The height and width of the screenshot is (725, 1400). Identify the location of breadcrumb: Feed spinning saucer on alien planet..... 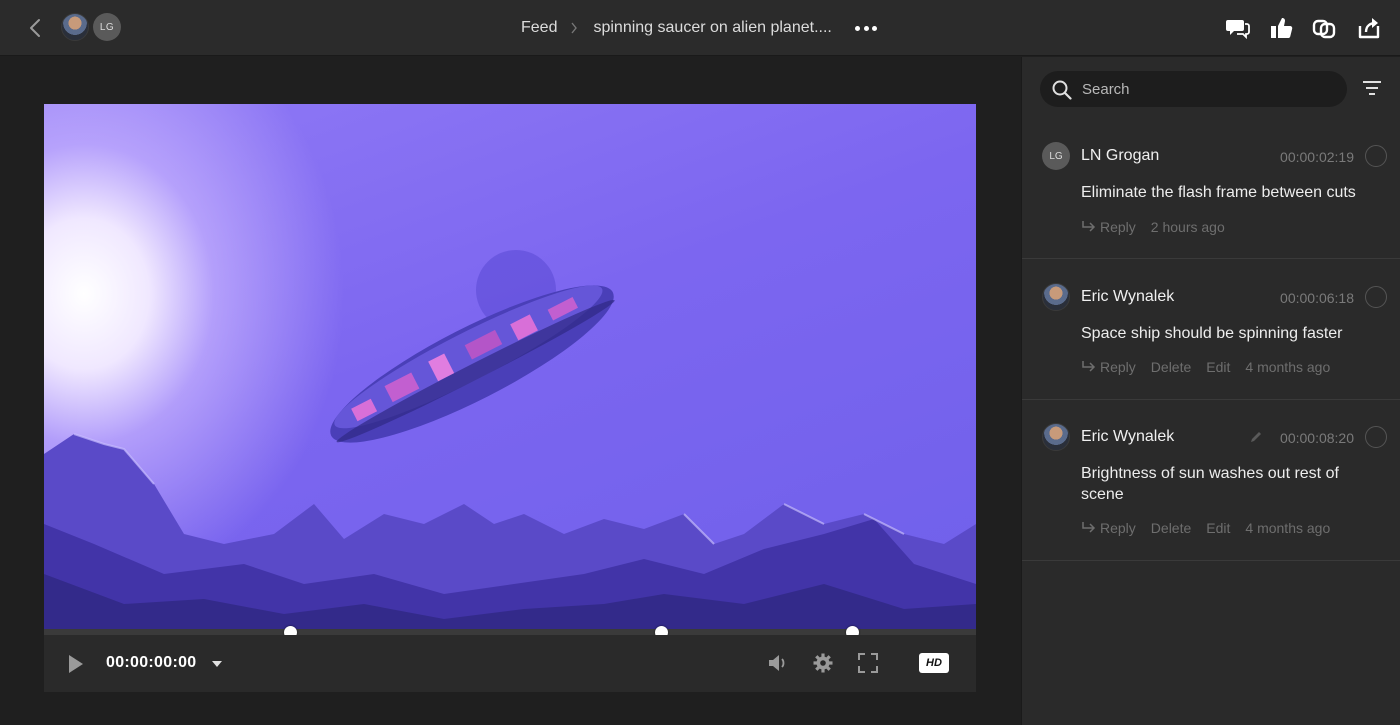
(676, 28).